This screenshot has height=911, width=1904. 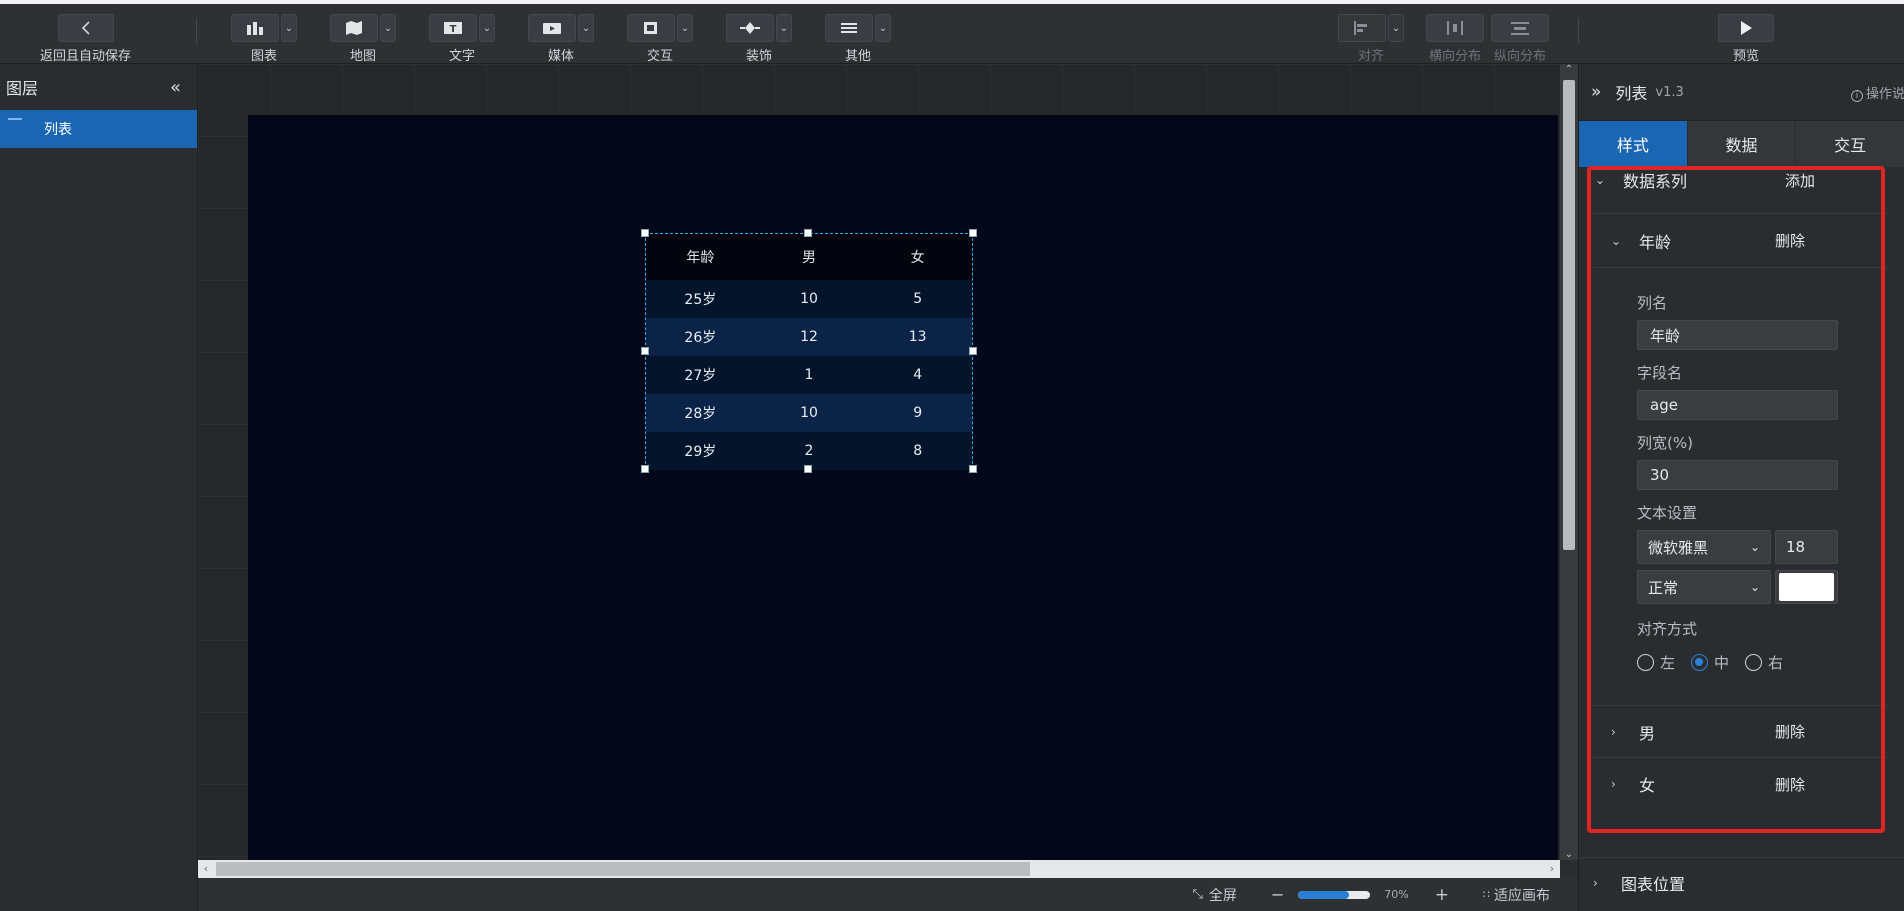 I want to click on vertical-scrollbar: ⌃ ⌄, so click(x=1569, y=462).